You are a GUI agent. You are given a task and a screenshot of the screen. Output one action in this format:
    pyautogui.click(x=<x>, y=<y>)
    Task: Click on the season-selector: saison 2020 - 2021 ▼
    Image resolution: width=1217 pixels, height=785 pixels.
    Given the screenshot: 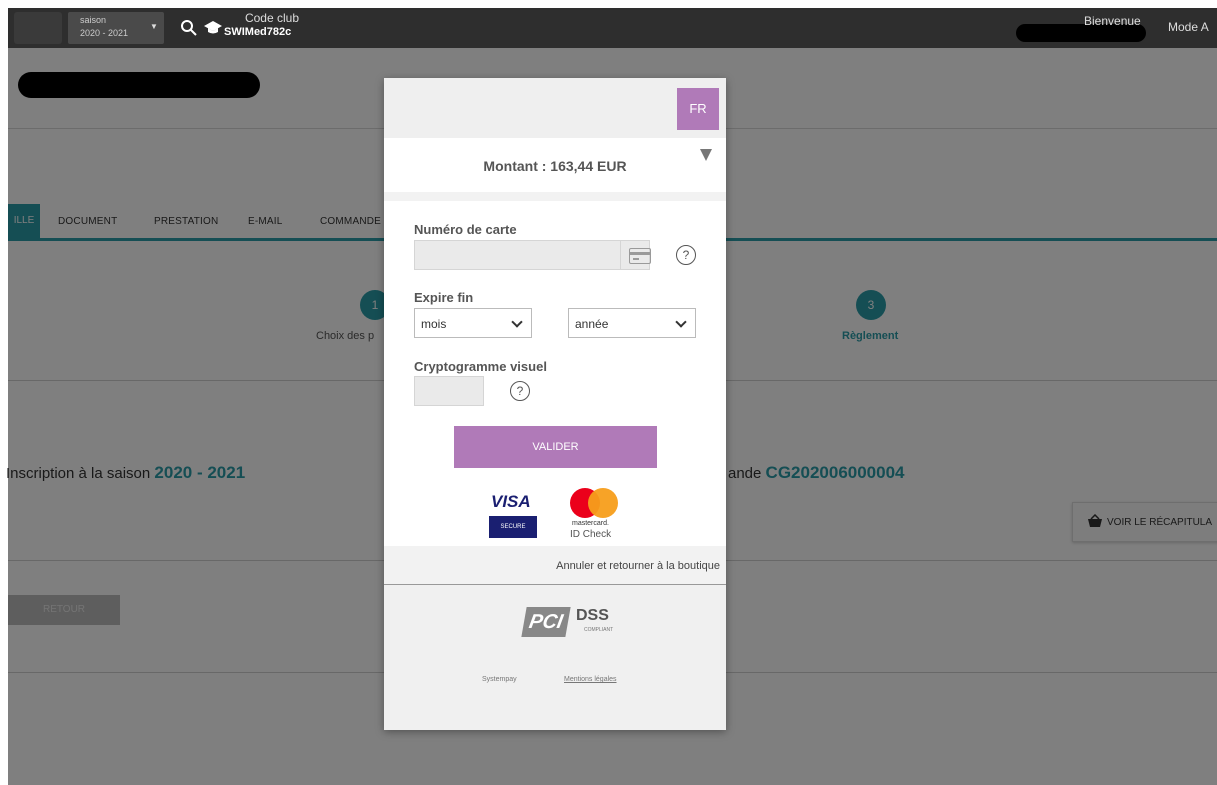 What is the action you would take?
    pyautogui.click(x=116, y=28)
    